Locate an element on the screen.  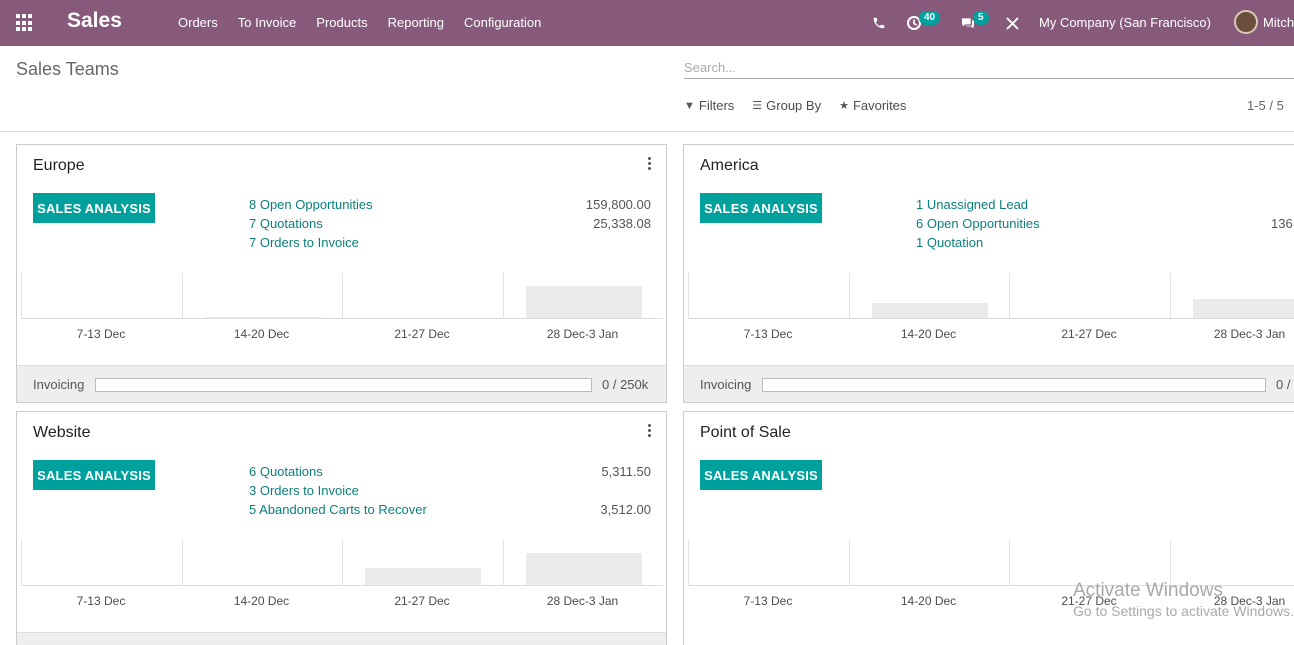
activity-clock-icon: 40 is located at coordinates (923, 23).